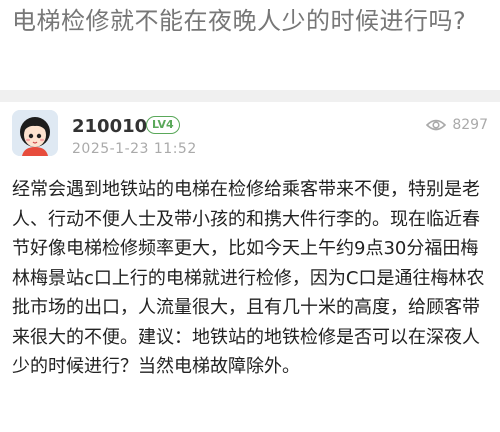 The image size is (500, 432). I want to click on author-name: 210010, so click(109, 126).